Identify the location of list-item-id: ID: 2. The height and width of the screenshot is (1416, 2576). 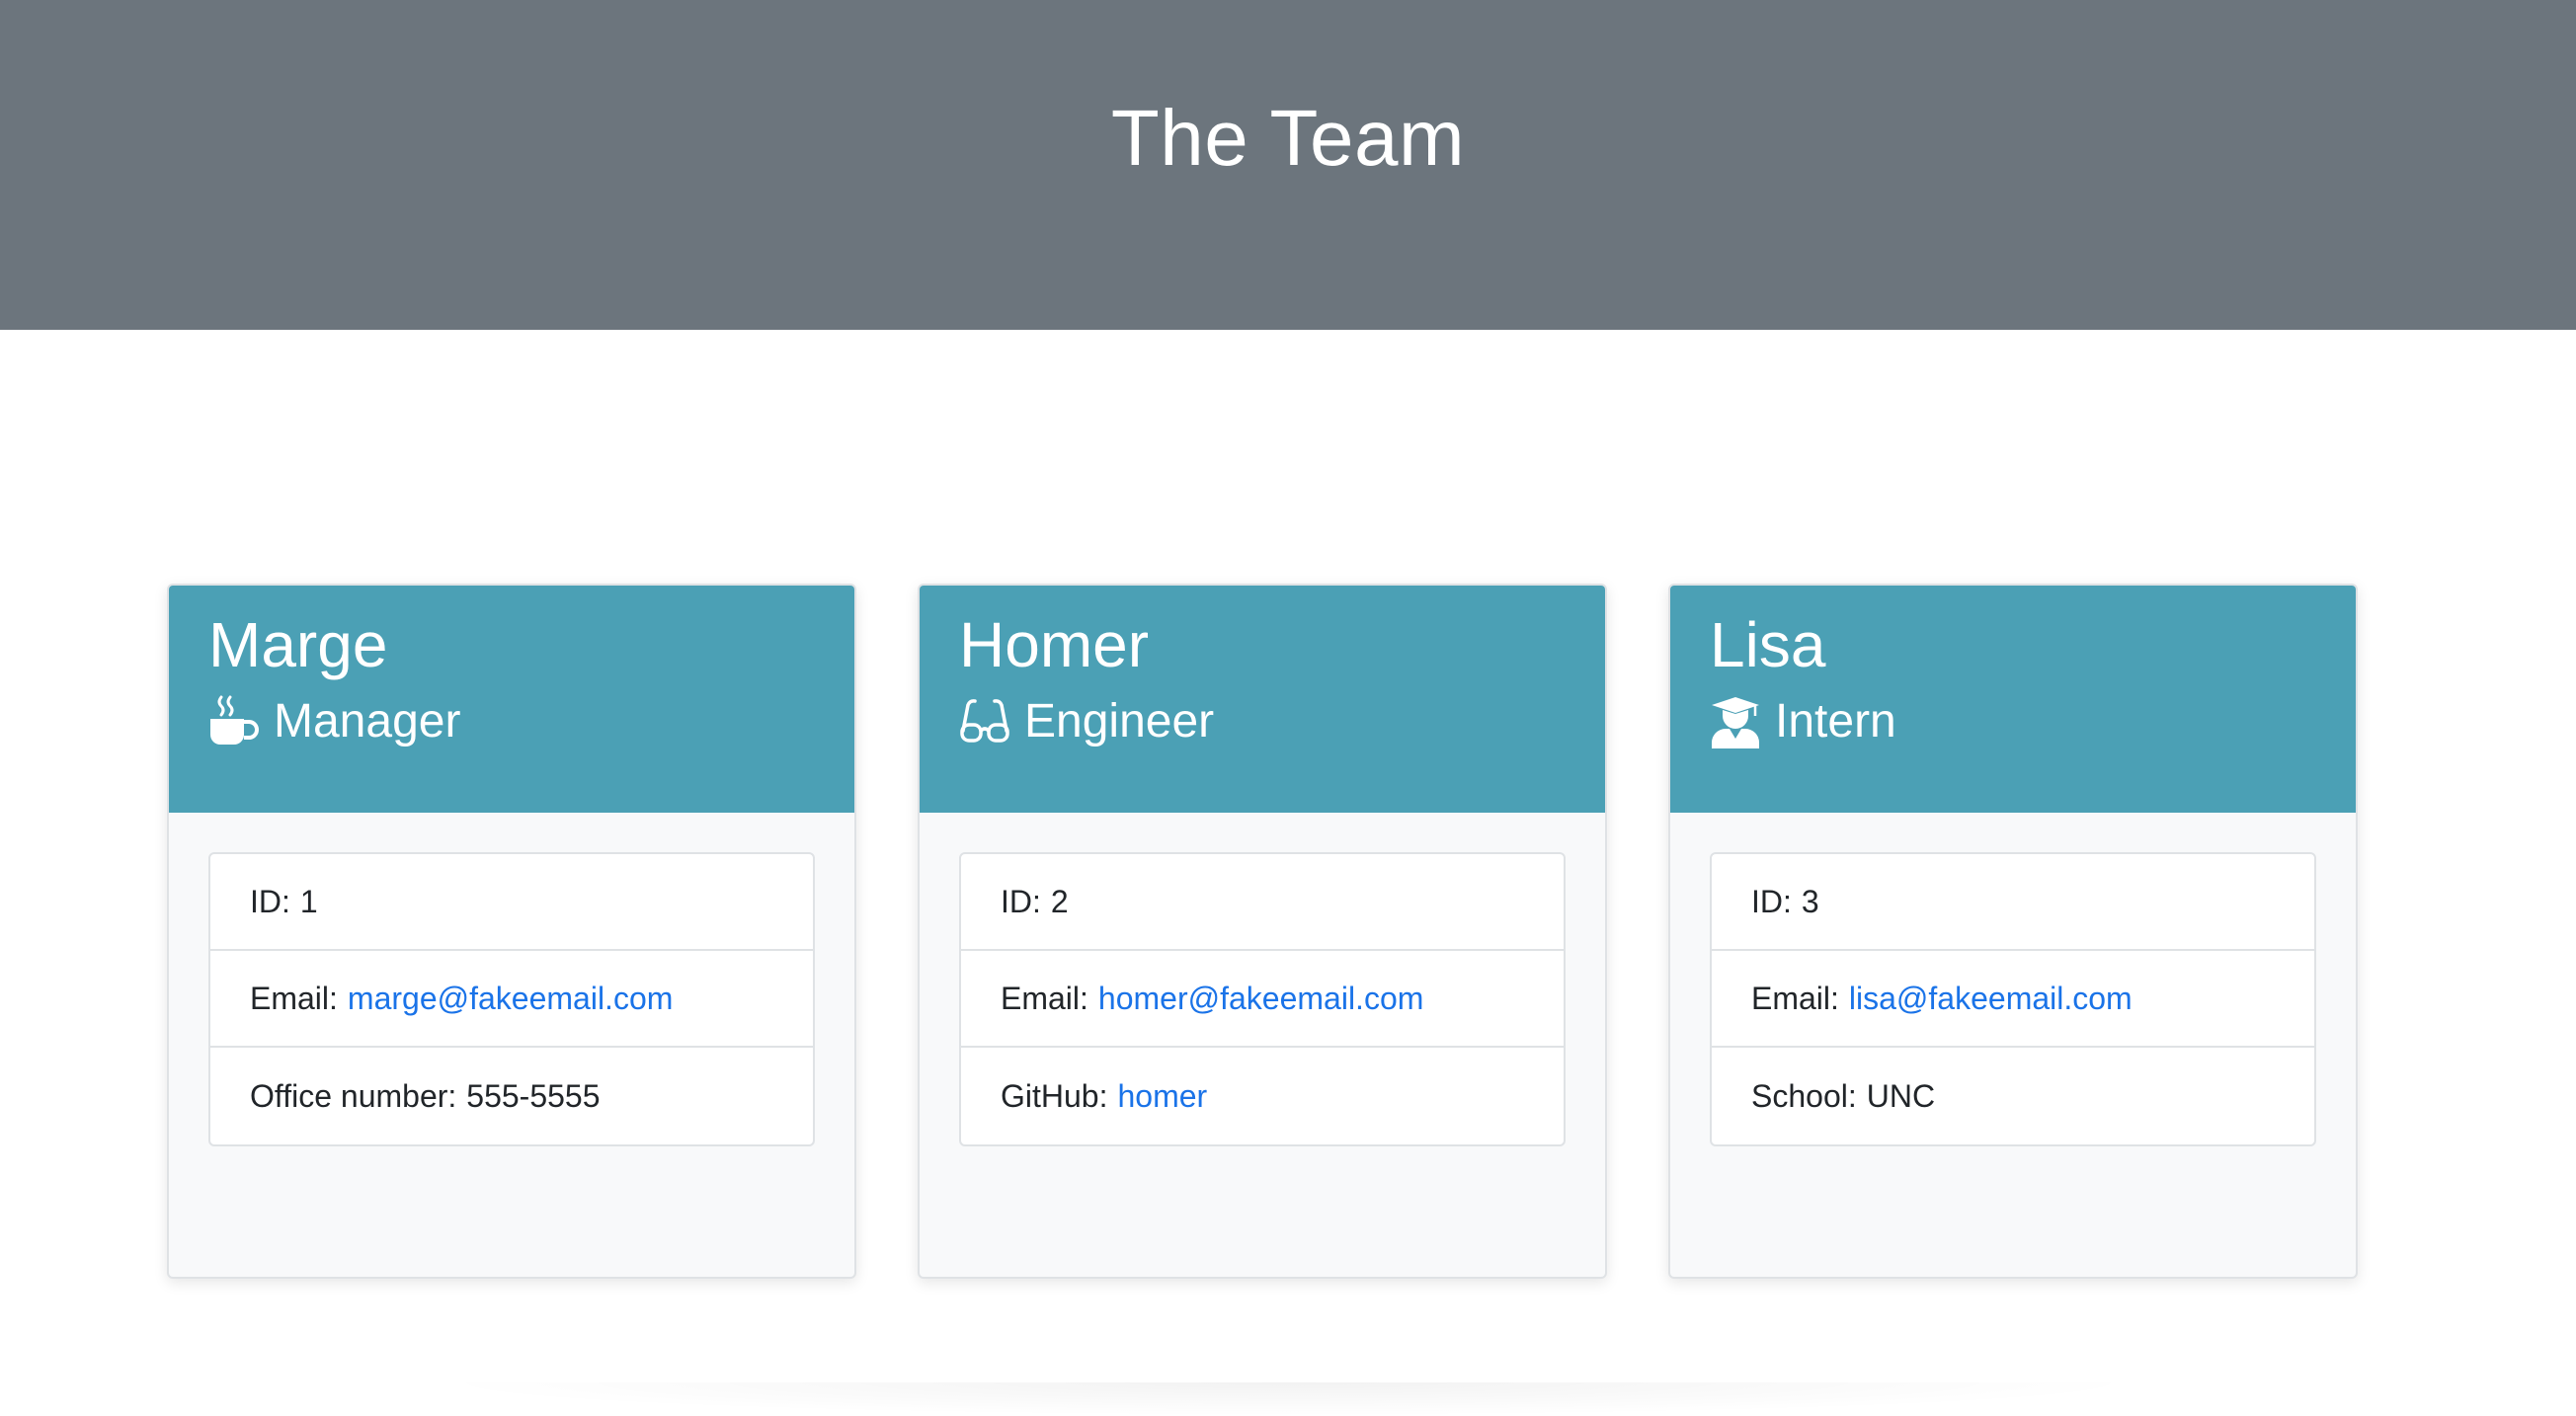
(1262, 902).